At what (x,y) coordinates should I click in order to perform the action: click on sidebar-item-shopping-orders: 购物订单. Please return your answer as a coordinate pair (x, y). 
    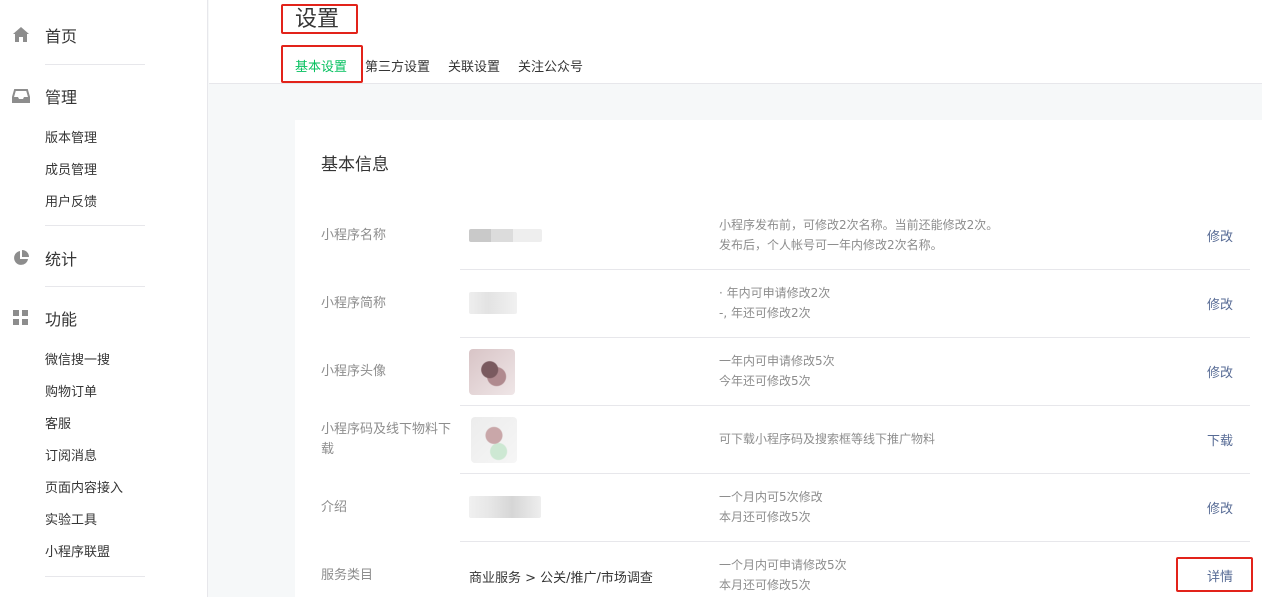
    Looking at the image, I should click on (71, 393).